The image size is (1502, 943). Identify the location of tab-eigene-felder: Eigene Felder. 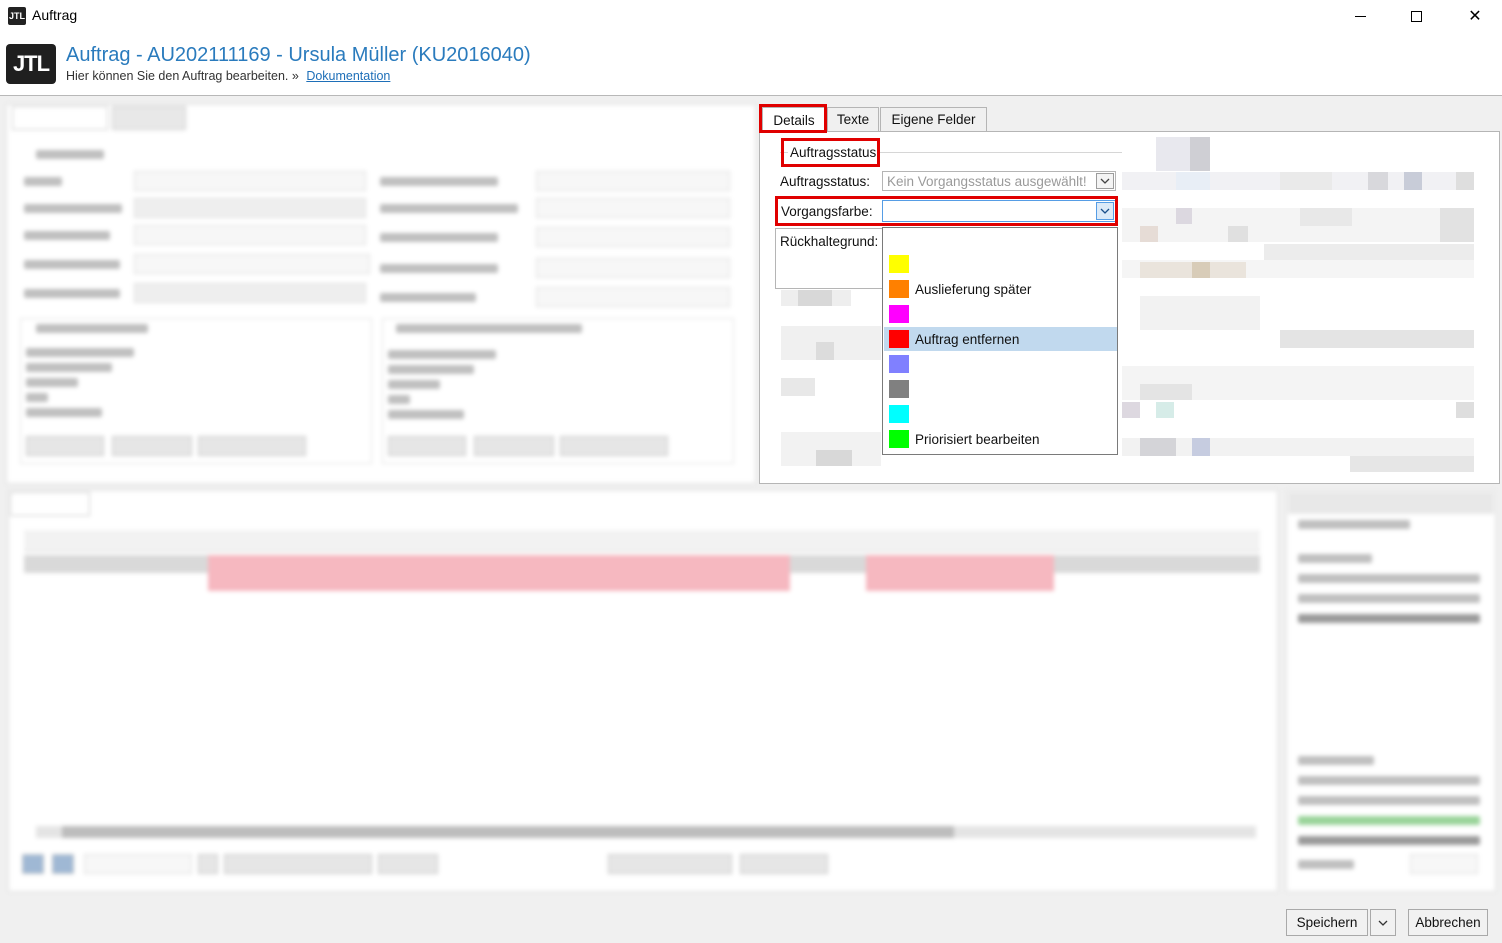
(933, 119).